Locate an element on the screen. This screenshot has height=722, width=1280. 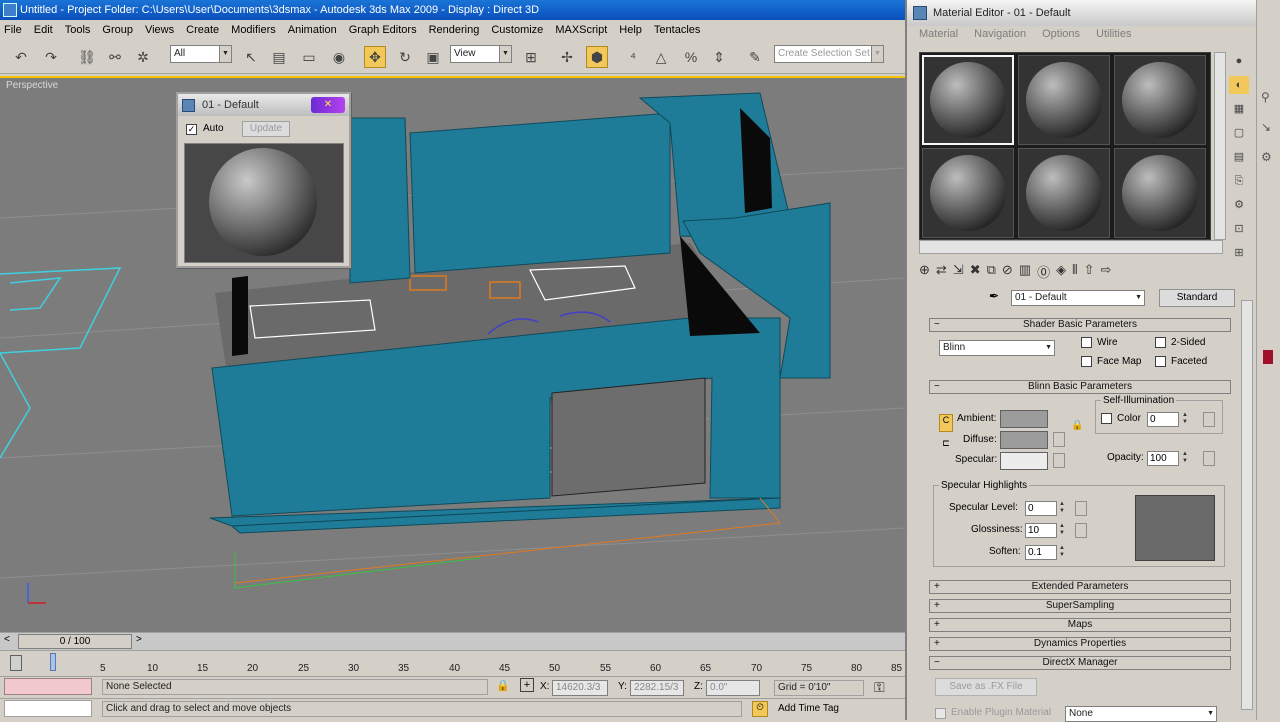
make-unique-icon: ⊘ is located at coordinates (1007, 272).